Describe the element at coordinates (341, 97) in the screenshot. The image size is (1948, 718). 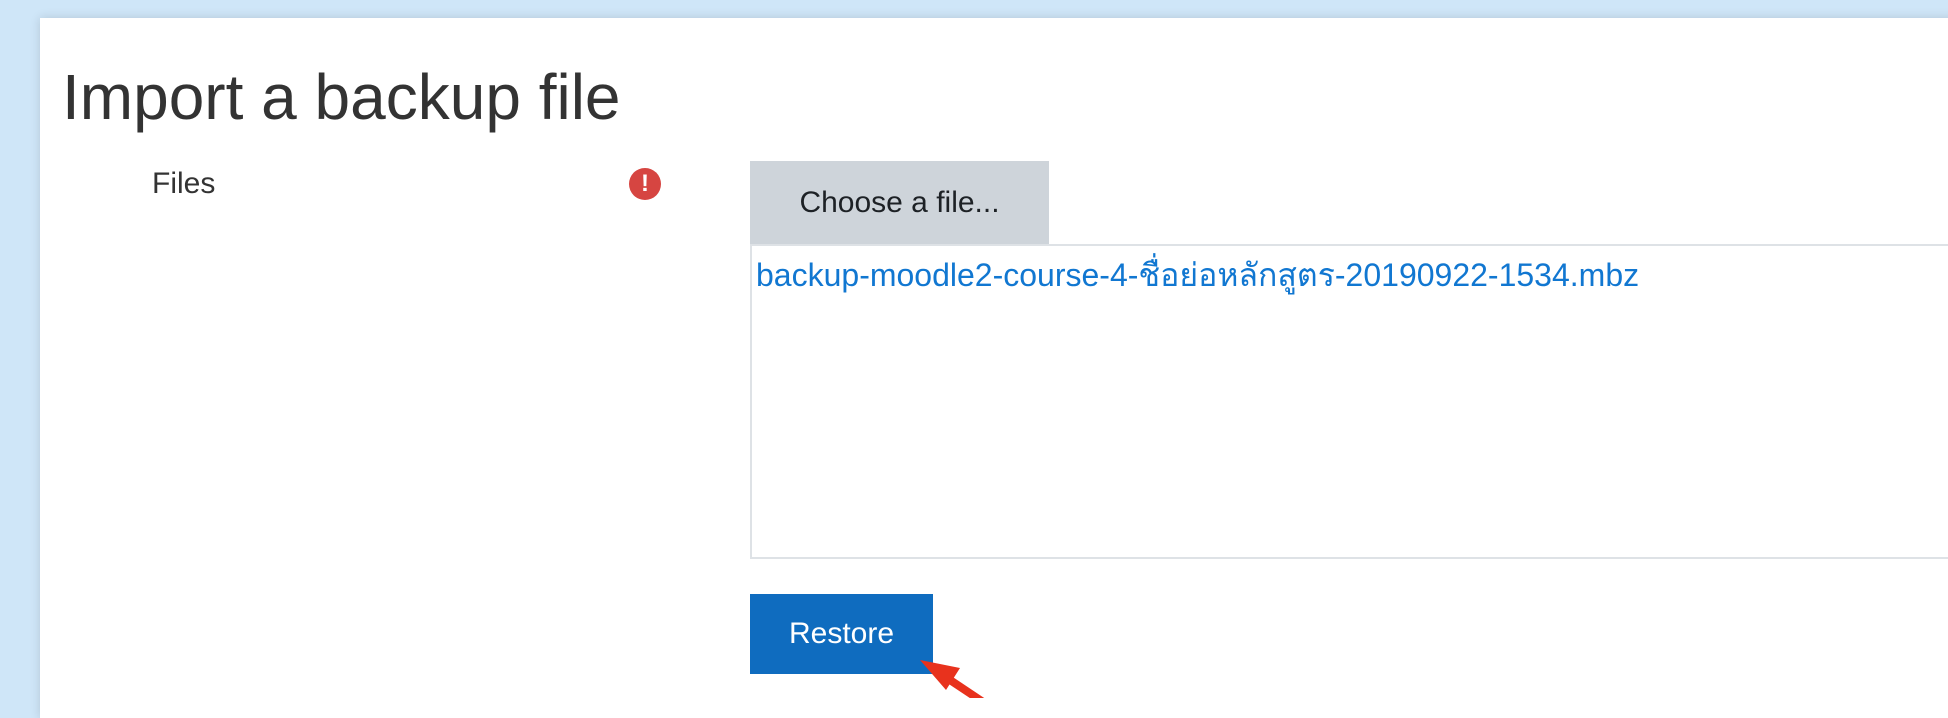
I see `page-title: Import a backup file` at that location.